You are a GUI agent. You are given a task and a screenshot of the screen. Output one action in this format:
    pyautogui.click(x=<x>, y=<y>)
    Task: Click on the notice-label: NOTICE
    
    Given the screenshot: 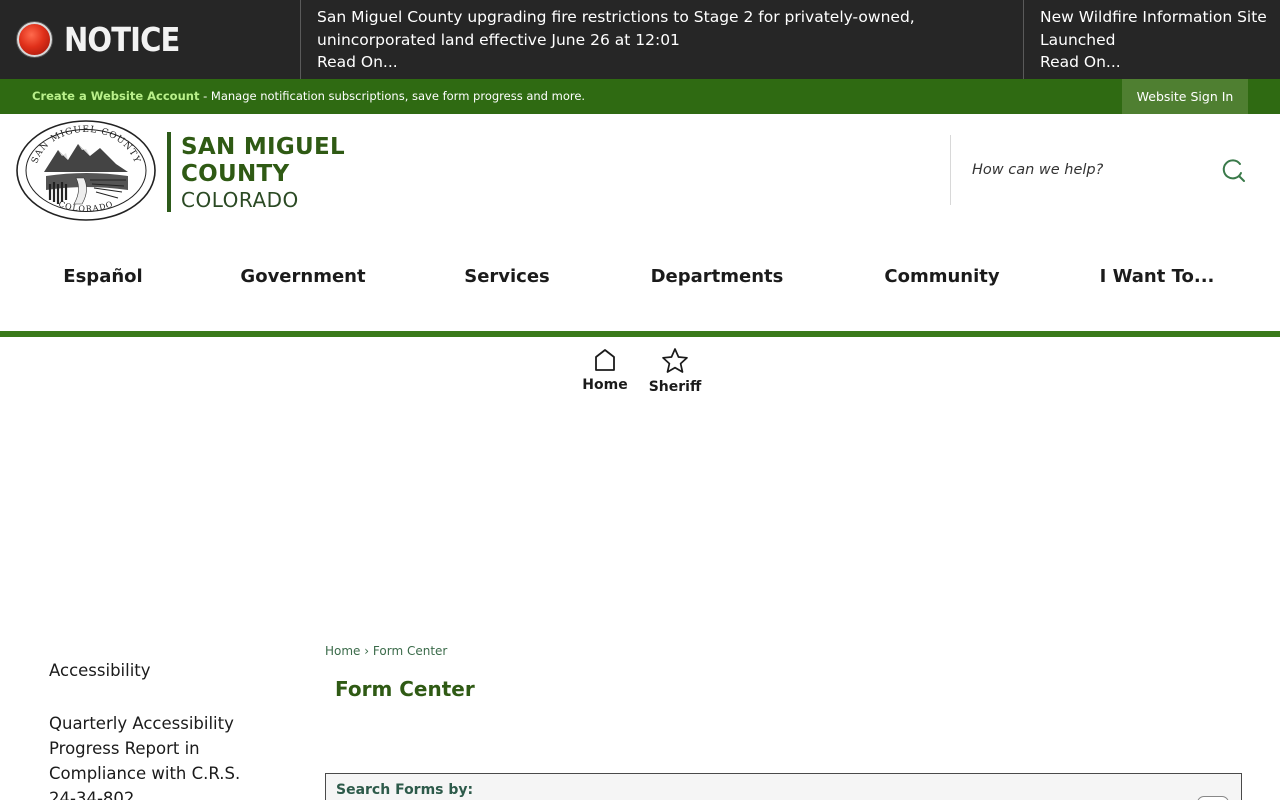 What is the action you would take?
    pyautogui.click(x=150, y=39)
    